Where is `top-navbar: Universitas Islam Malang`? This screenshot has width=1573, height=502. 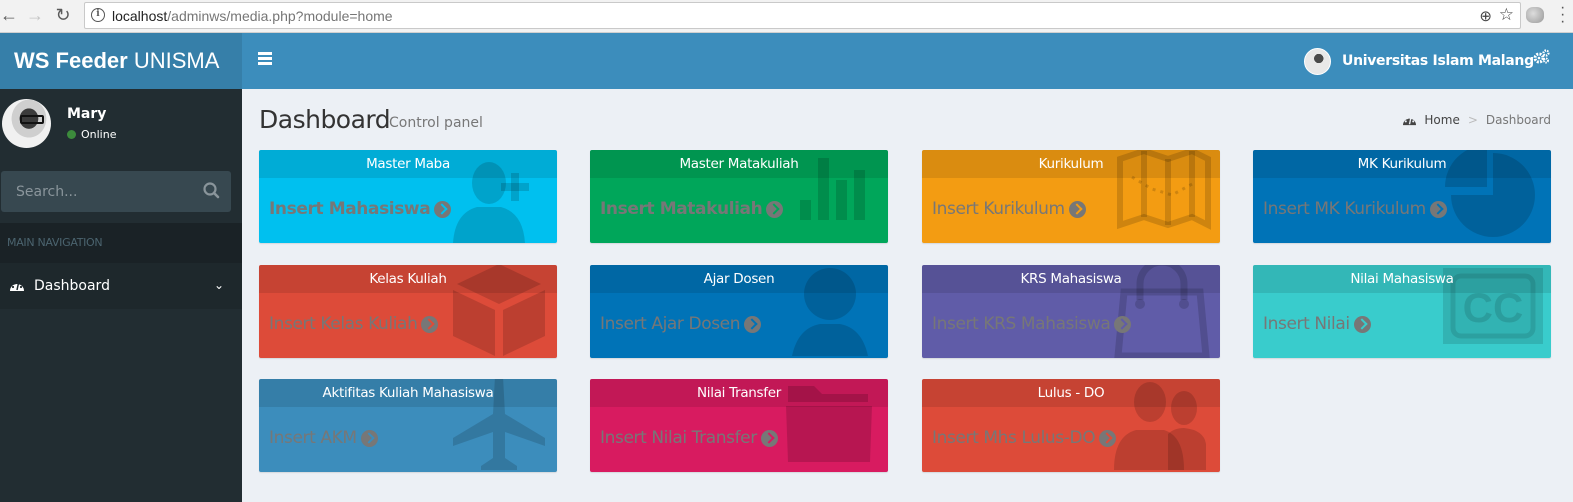
top-navbar: Universitas Islam Malang is located at coordinates (907, 61).